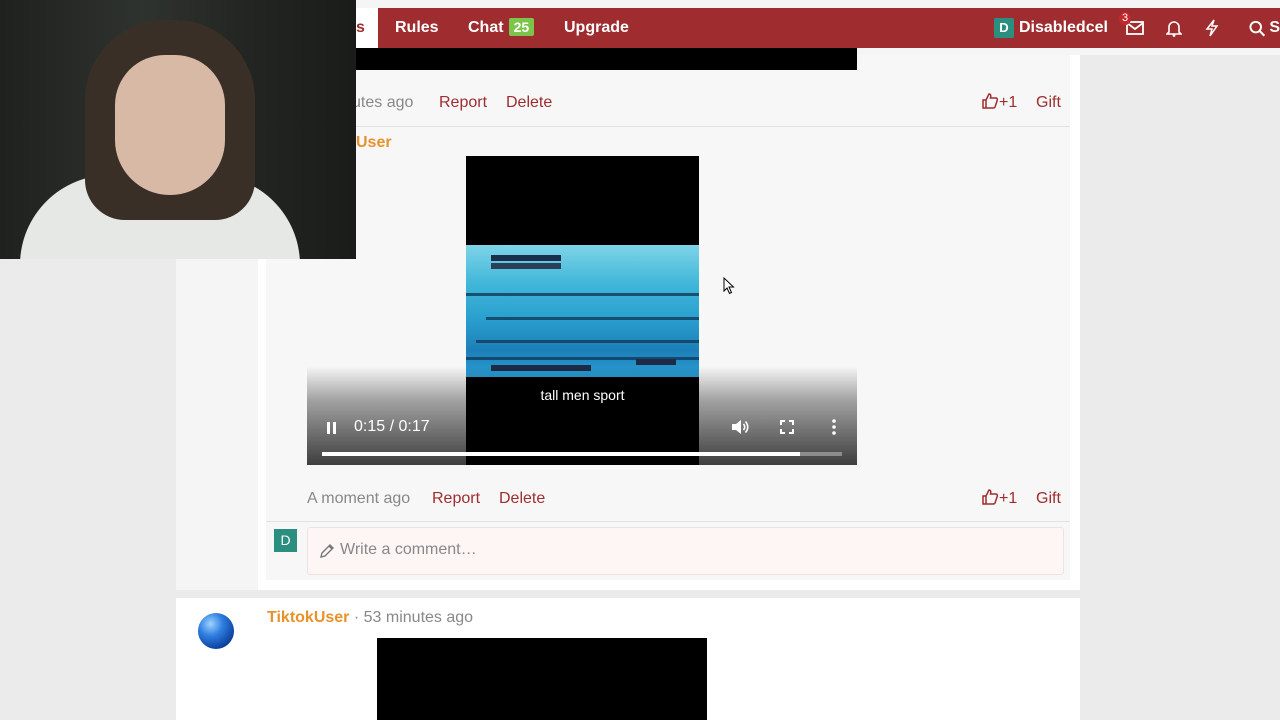  What do you see at coordinates (740, 427) in the screenshot?
I see `volume-icon` at bounding box center [740, 427].